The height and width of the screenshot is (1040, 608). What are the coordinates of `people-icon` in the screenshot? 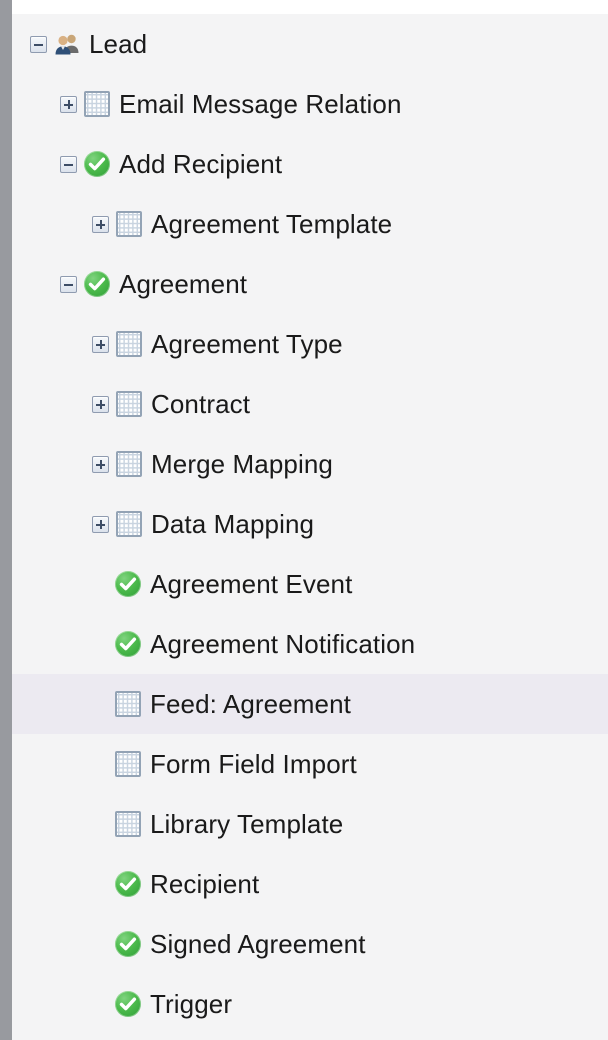 It's located at (67, 44).